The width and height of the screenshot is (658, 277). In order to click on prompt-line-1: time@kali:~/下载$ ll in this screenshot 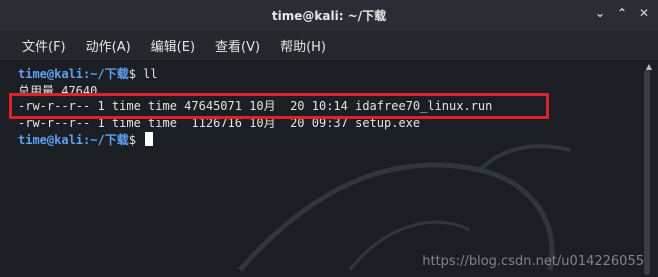, I will do `click(88, 74)`.